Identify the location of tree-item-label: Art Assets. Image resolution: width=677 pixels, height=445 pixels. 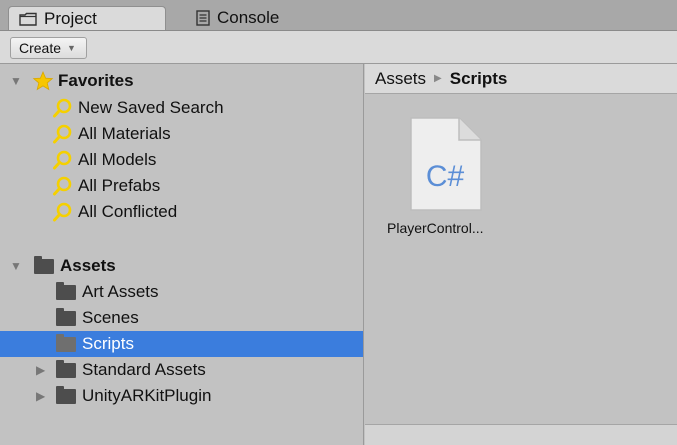
(120, 291).